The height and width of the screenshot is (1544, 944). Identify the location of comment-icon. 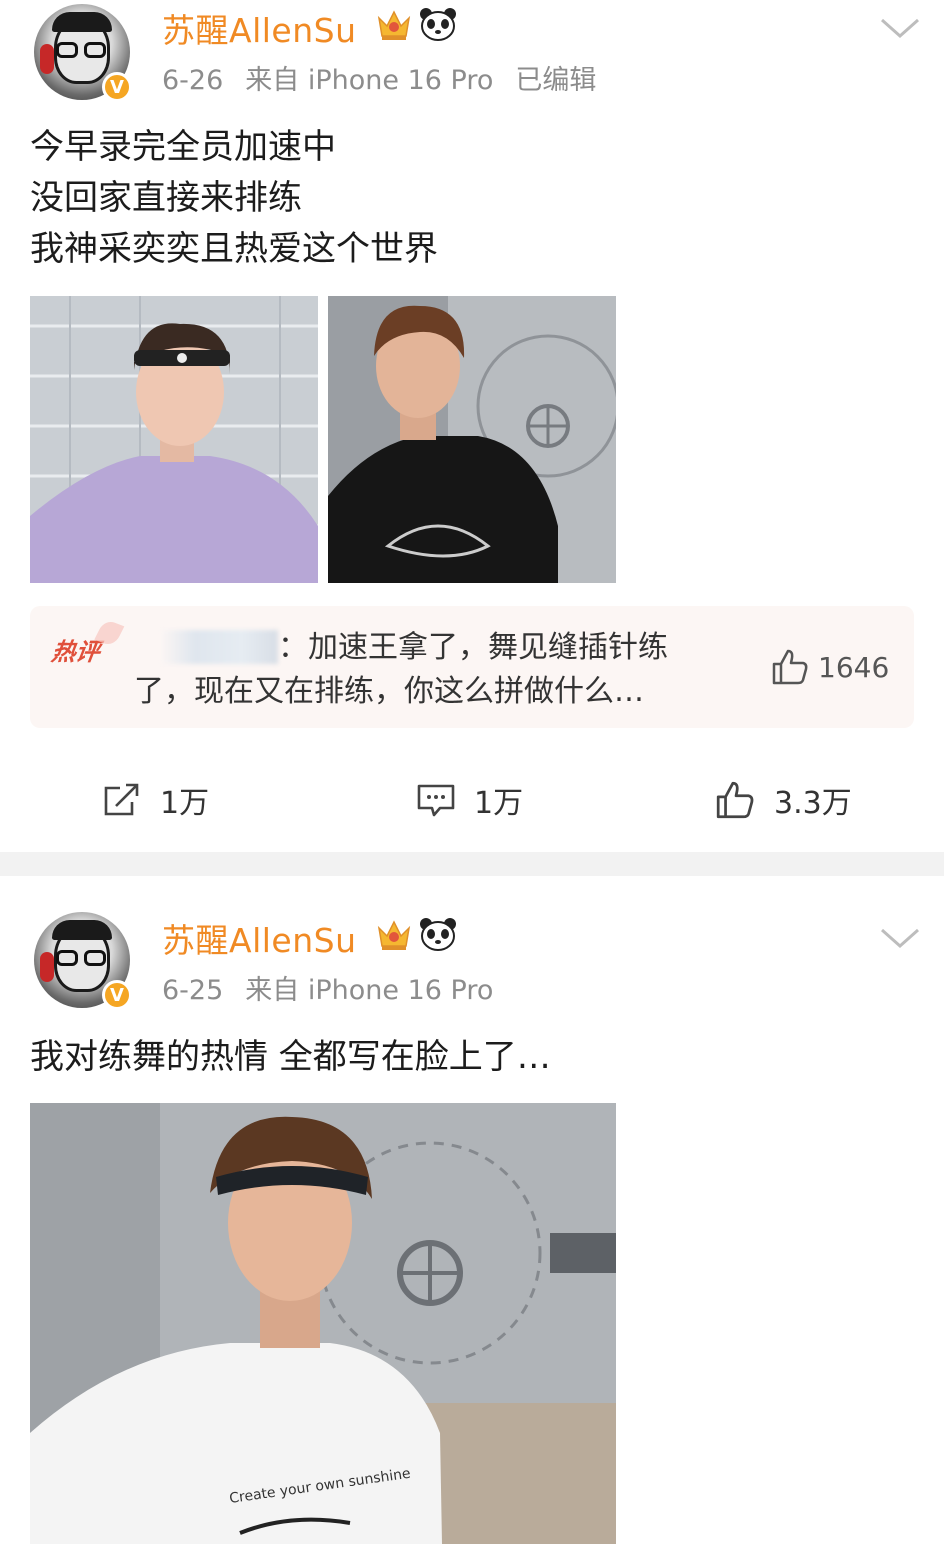
(436, 800).